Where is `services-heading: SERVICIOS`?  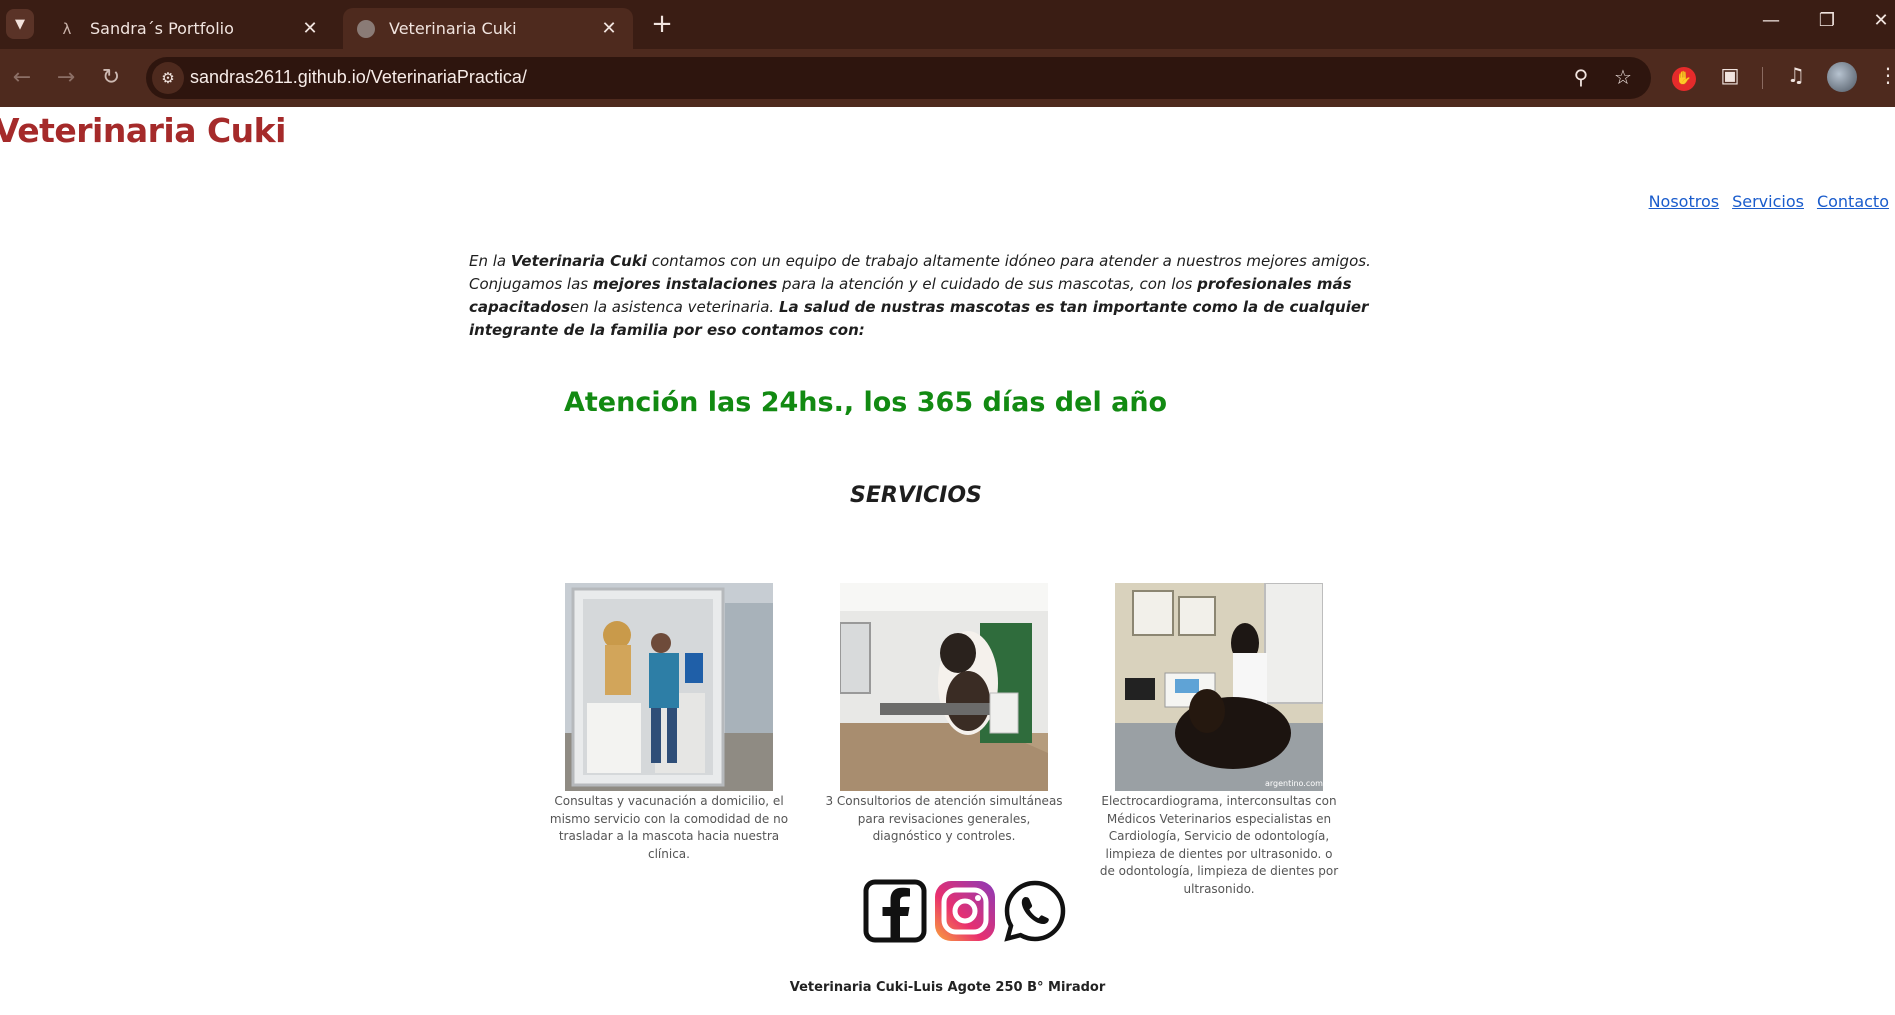 services-heading: SERVICIOS is located at coordinates (916, 495).